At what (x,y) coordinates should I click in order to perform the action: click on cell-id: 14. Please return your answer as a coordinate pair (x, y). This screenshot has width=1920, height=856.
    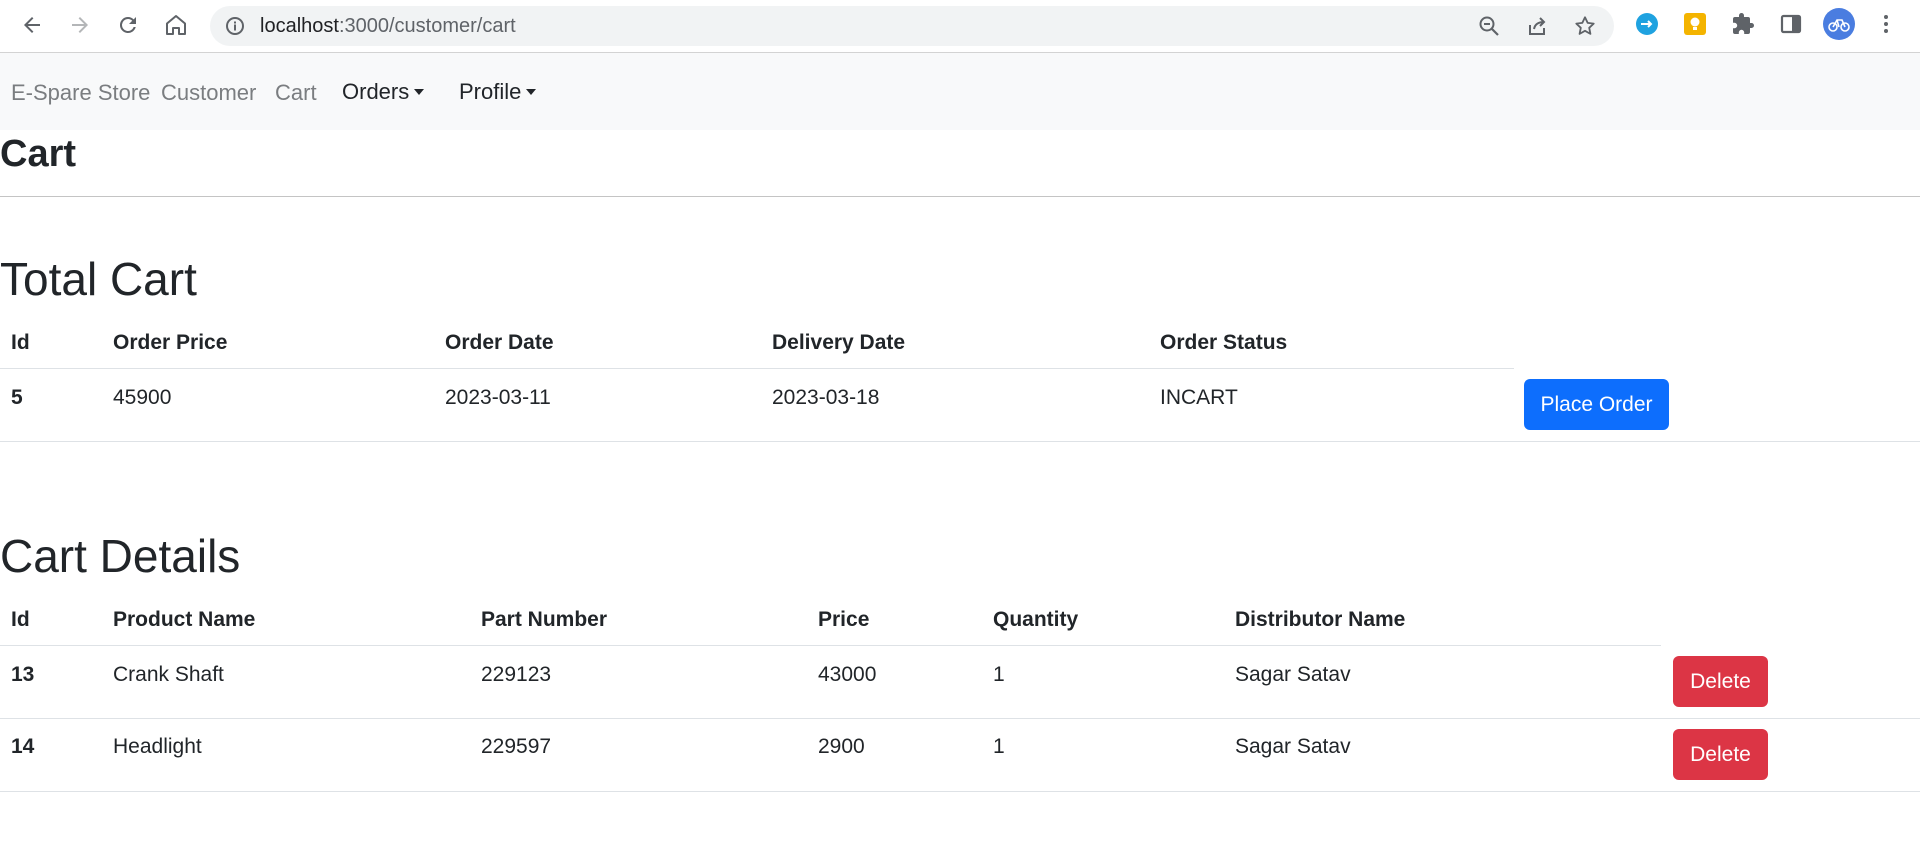
    Looking at the image, I should click on (23, 746).